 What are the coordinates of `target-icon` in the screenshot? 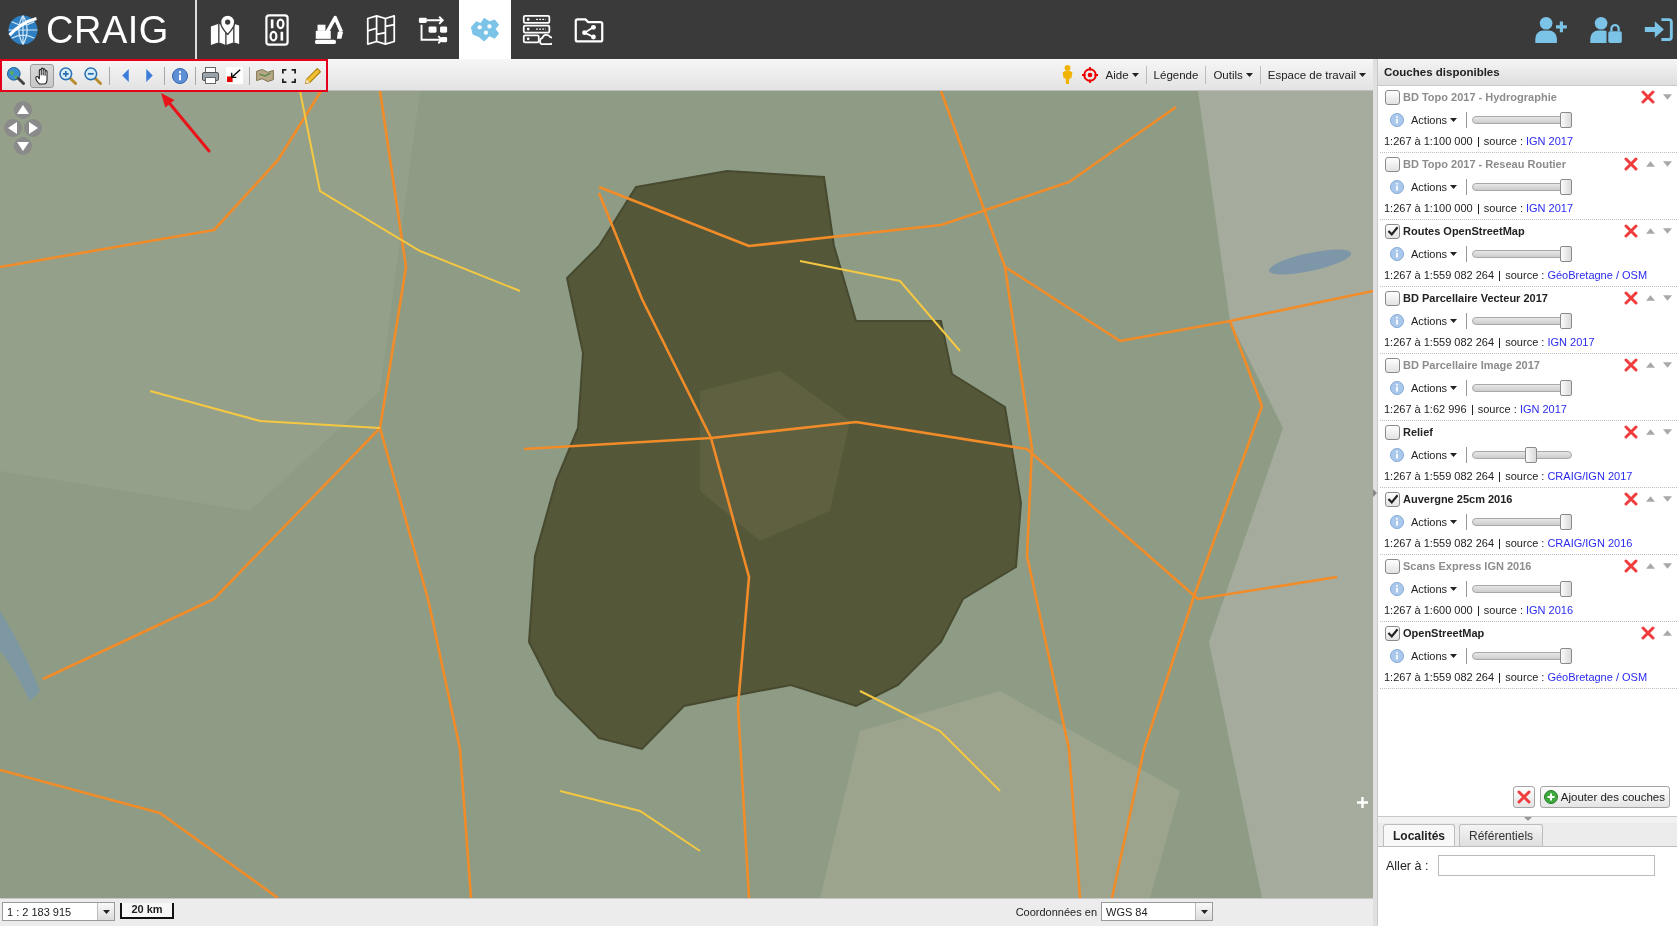 It's located at (1089, 74).